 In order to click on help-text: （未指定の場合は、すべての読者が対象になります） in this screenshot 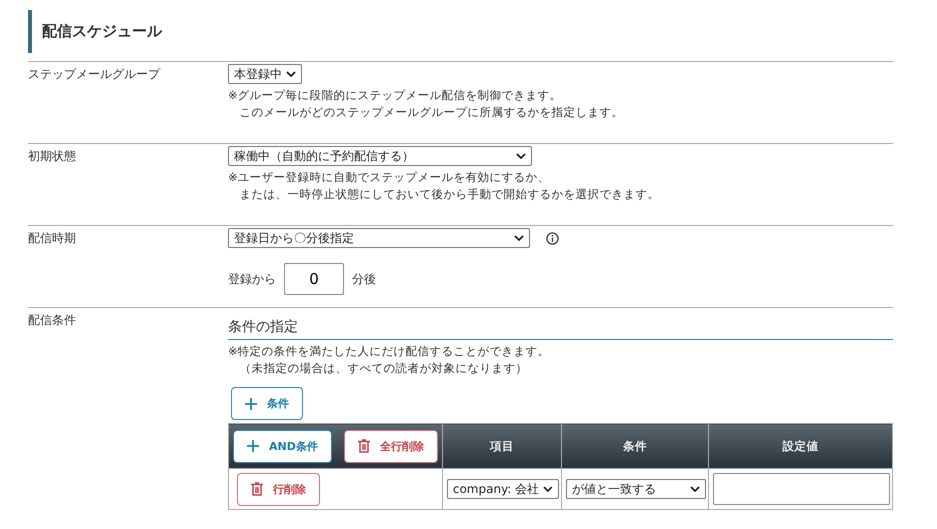, I will do `click(383, 368)`.